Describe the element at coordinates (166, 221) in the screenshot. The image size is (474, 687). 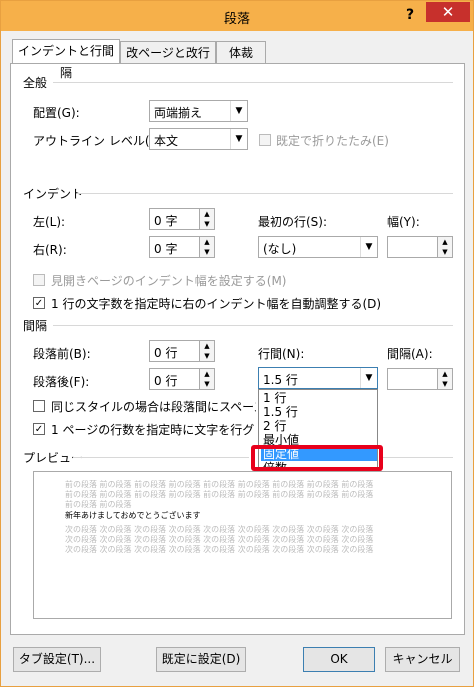
I see `left-indent-value: 0 字` at that location.